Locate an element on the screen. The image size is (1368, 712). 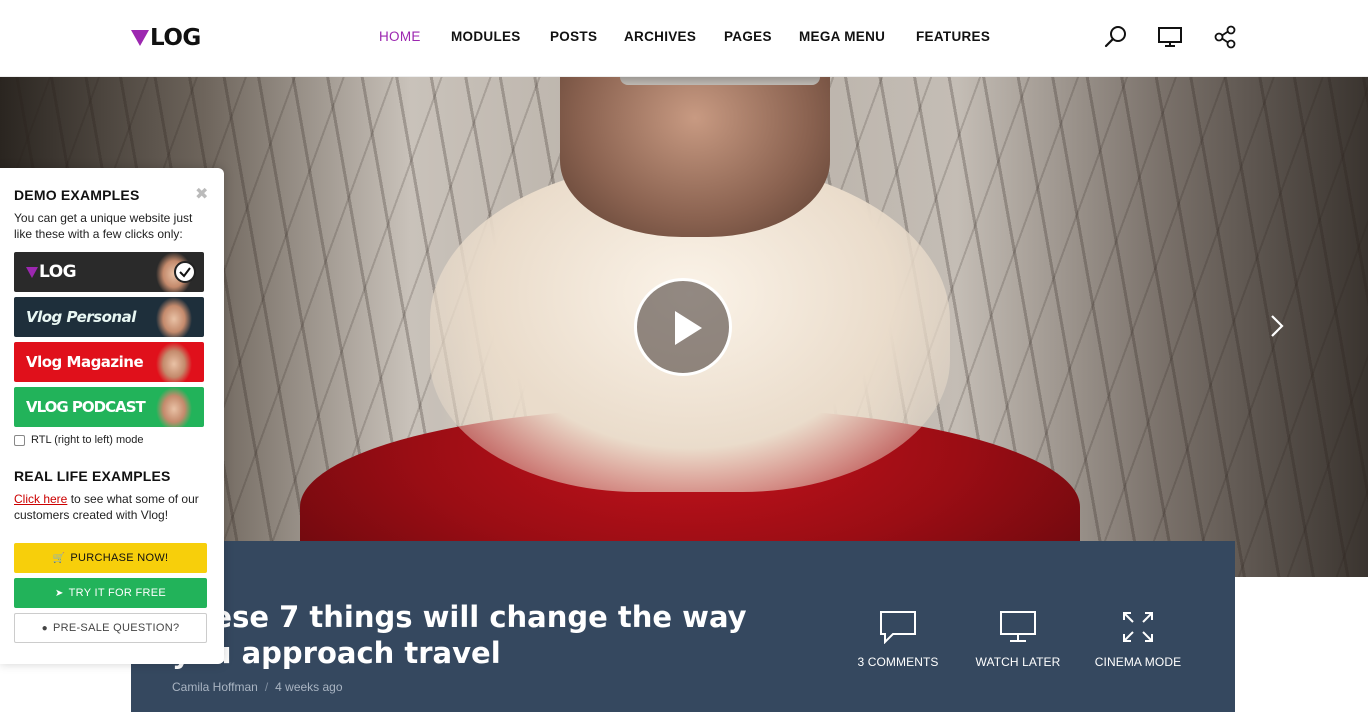
rtl-option: RTL (right to left) mode is located at coordinates (79, 440).